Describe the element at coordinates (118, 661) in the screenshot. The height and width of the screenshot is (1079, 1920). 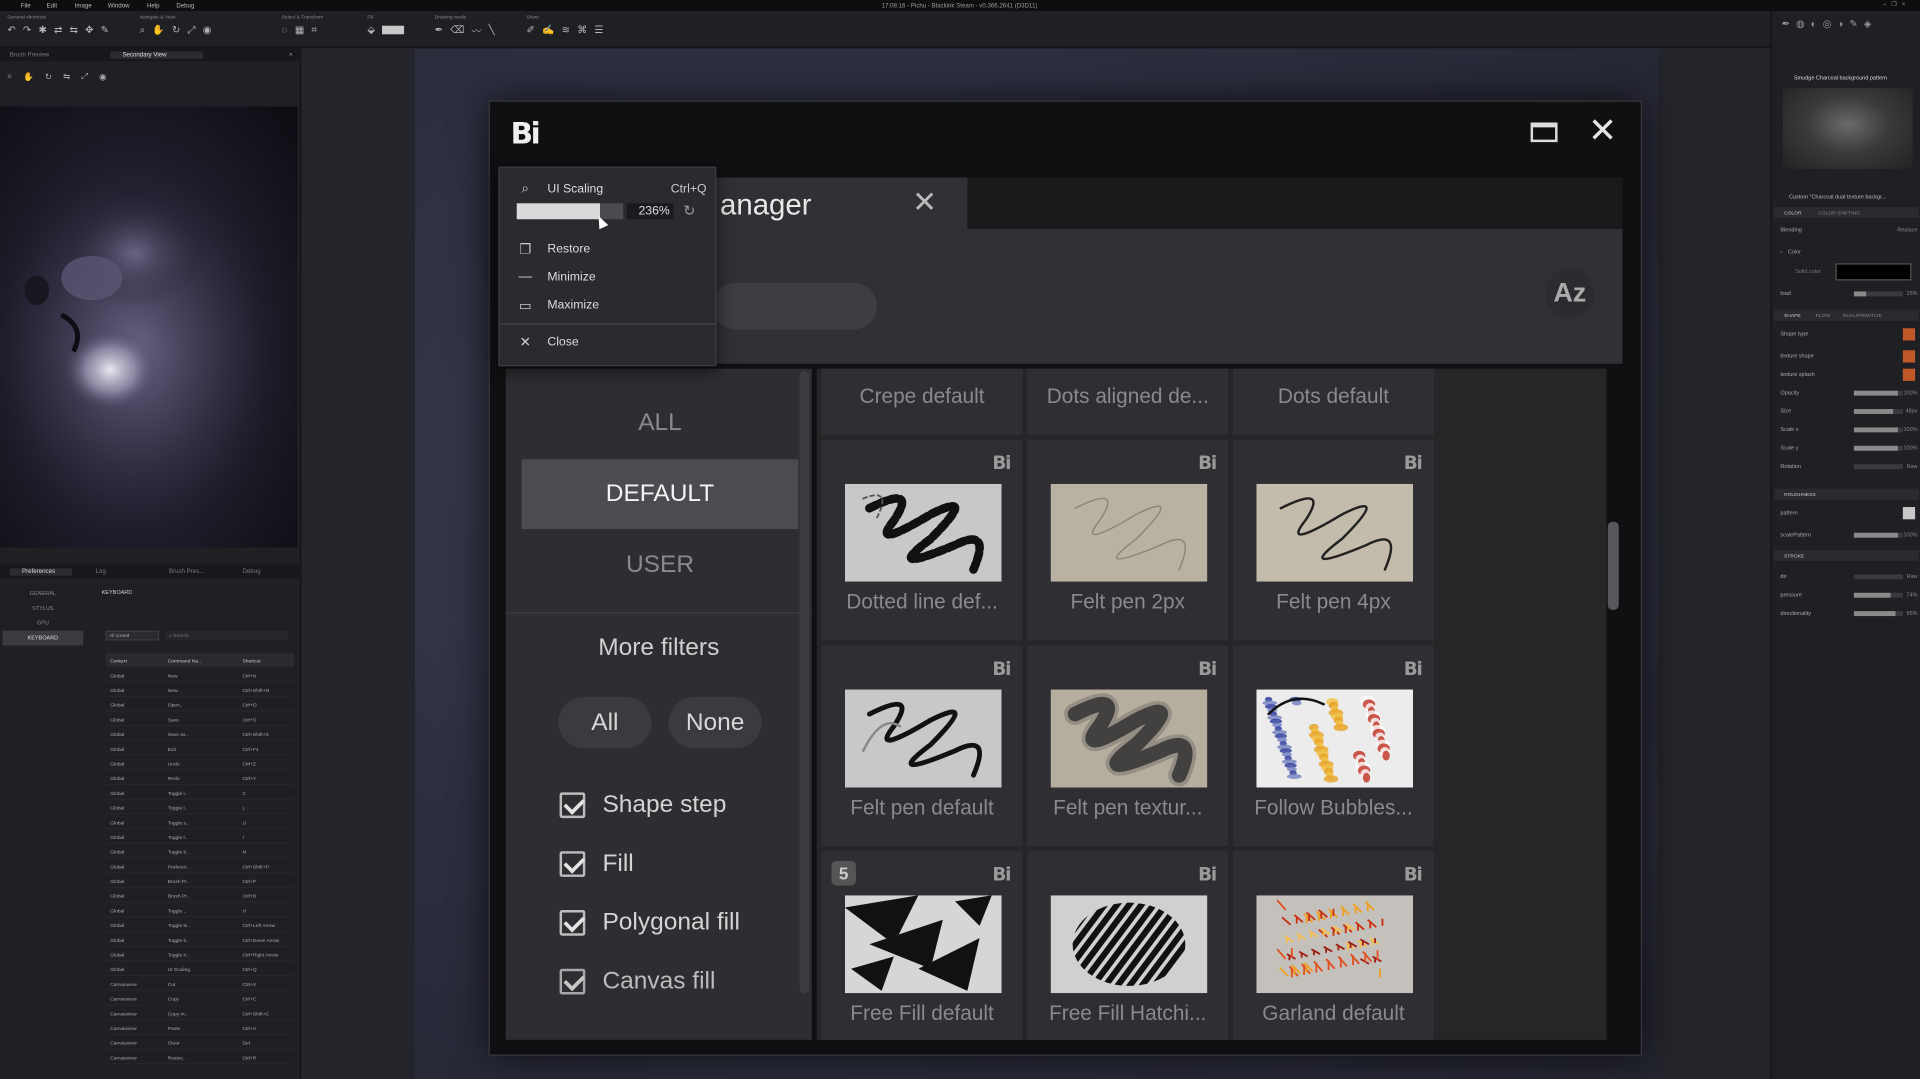
I see `column-header-context: Context` at that location.